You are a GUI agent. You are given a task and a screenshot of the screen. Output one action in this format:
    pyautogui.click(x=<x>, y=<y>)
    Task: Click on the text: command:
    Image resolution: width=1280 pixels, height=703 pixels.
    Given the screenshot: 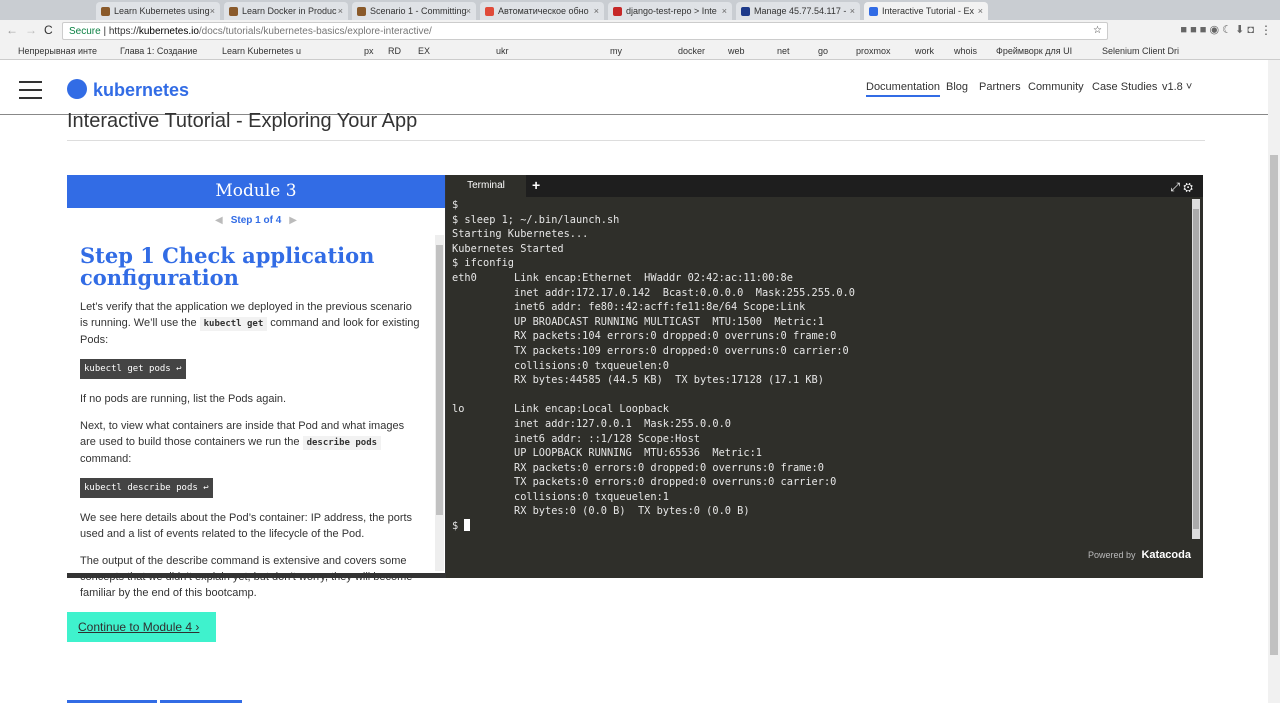 What is the action you would take?
    pyautogui.click(x=106, y=459)
    